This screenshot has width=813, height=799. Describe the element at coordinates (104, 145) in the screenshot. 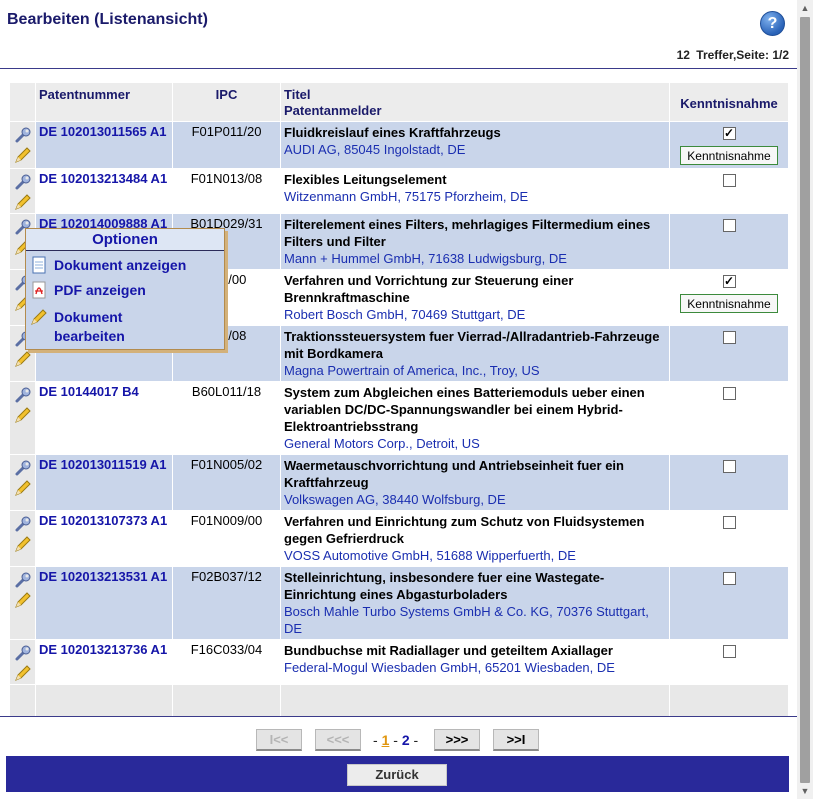

I see `patent-number-cell: DE 102013011565 A1` at that location.